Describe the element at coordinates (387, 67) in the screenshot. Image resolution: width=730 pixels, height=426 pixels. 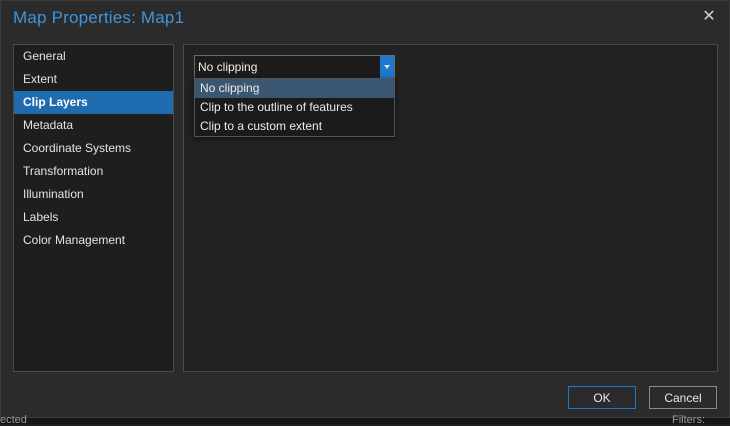
I see `chevron-down-icon` at that location.